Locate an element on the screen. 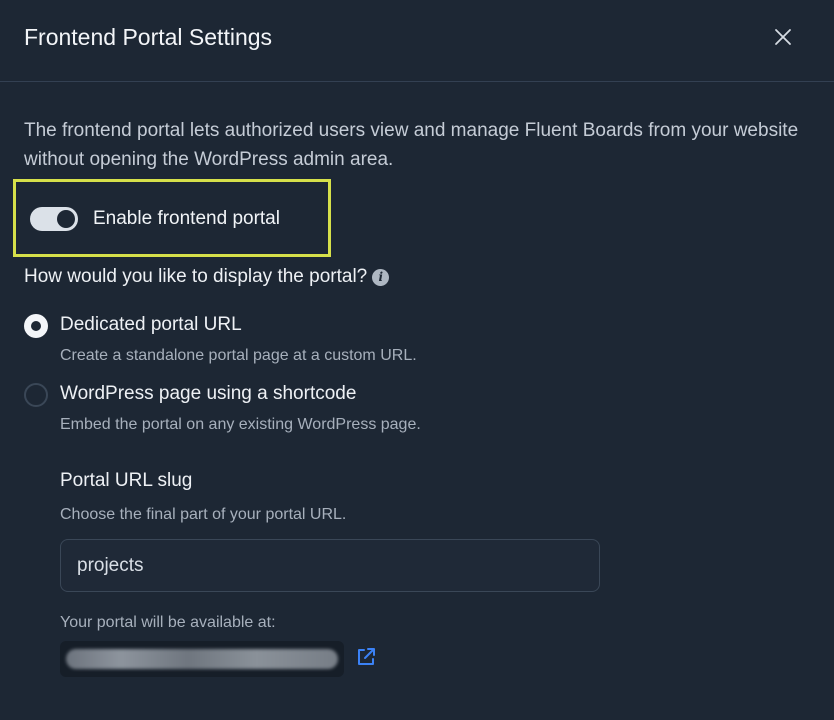  option-dedicated-url-label: Dedicated portal URL is located at coordinates (151, 325).